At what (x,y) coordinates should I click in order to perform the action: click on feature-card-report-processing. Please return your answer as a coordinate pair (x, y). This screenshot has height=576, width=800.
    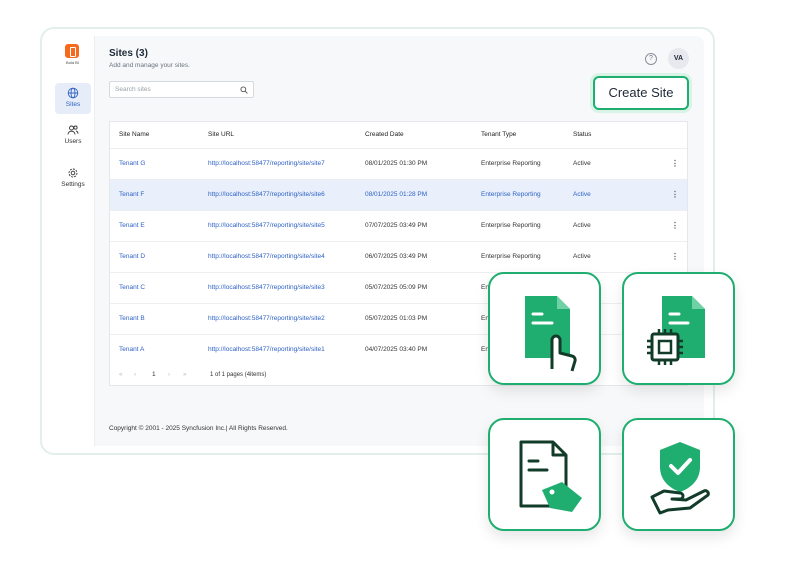
    Looking at the image, I should click on (678, 328).